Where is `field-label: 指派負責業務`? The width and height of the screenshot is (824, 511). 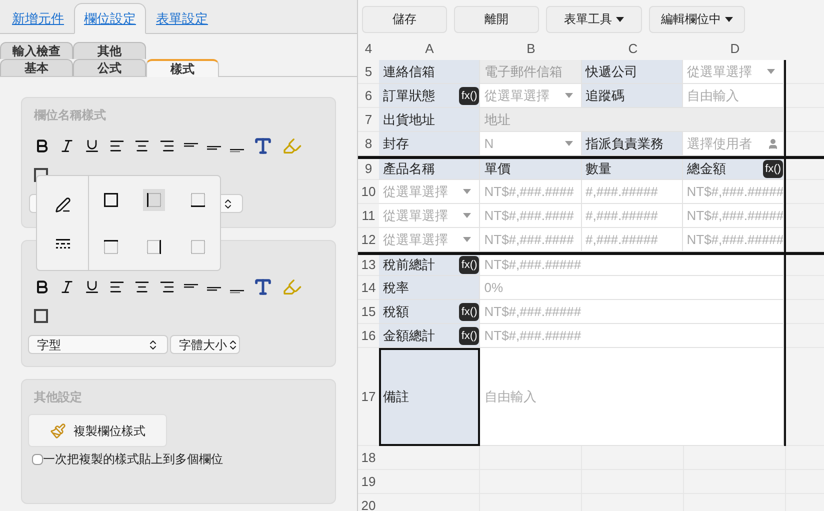
field-label: 指派負責業務 is located at coordinates (625, 143).